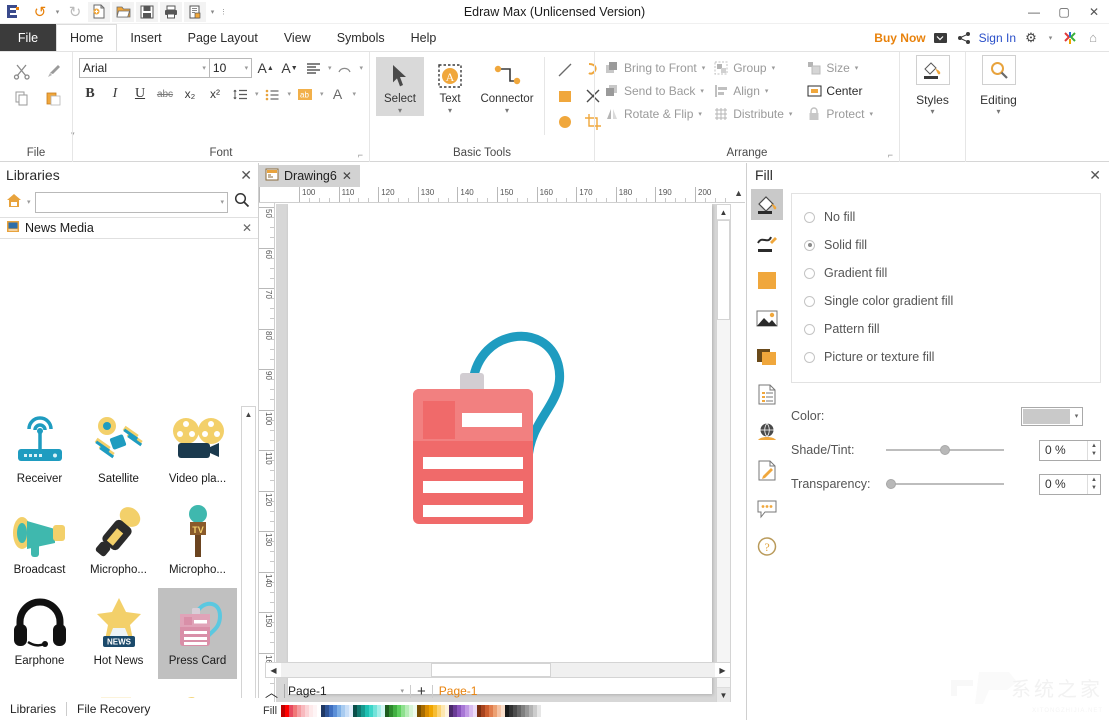 The height and width of the screenshot is (720, 1109). What do you see at coordinates (450, 86) in the screenshot?
I see `text-tool-button: A Text ▾` at bounding box center [450, 86].